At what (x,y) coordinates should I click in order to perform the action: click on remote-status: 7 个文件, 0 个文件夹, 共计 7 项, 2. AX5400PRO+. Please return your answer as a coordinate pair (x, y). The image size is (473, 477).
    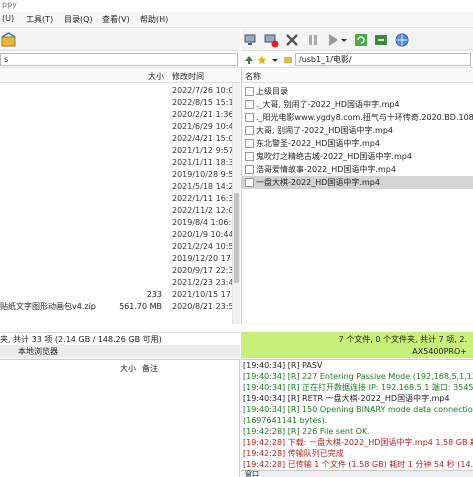
    Looking at the image, I should click on (357, 345).